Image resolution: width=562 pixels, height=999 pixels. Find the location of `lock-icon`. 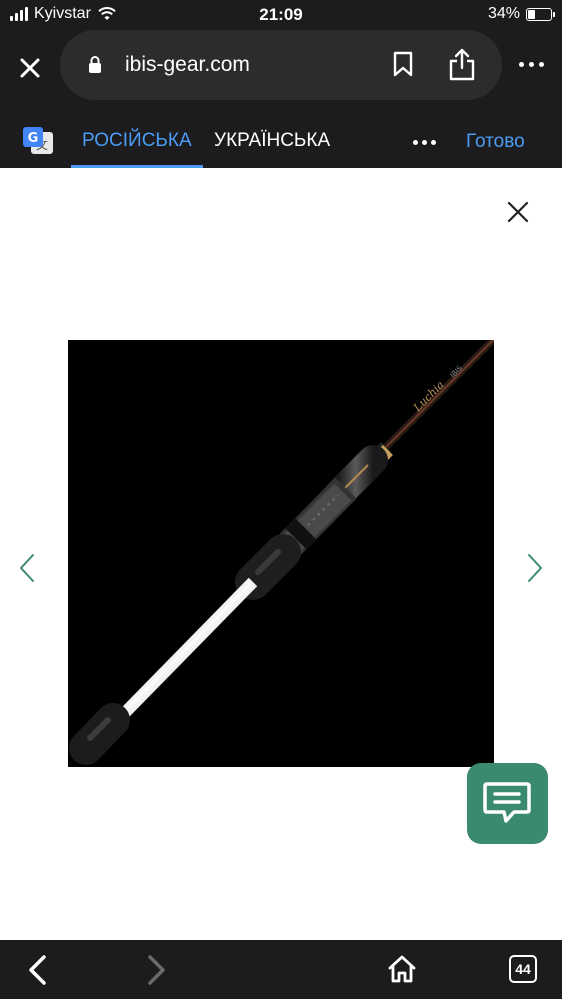

lock-icon is located at coordinates (95, 64).